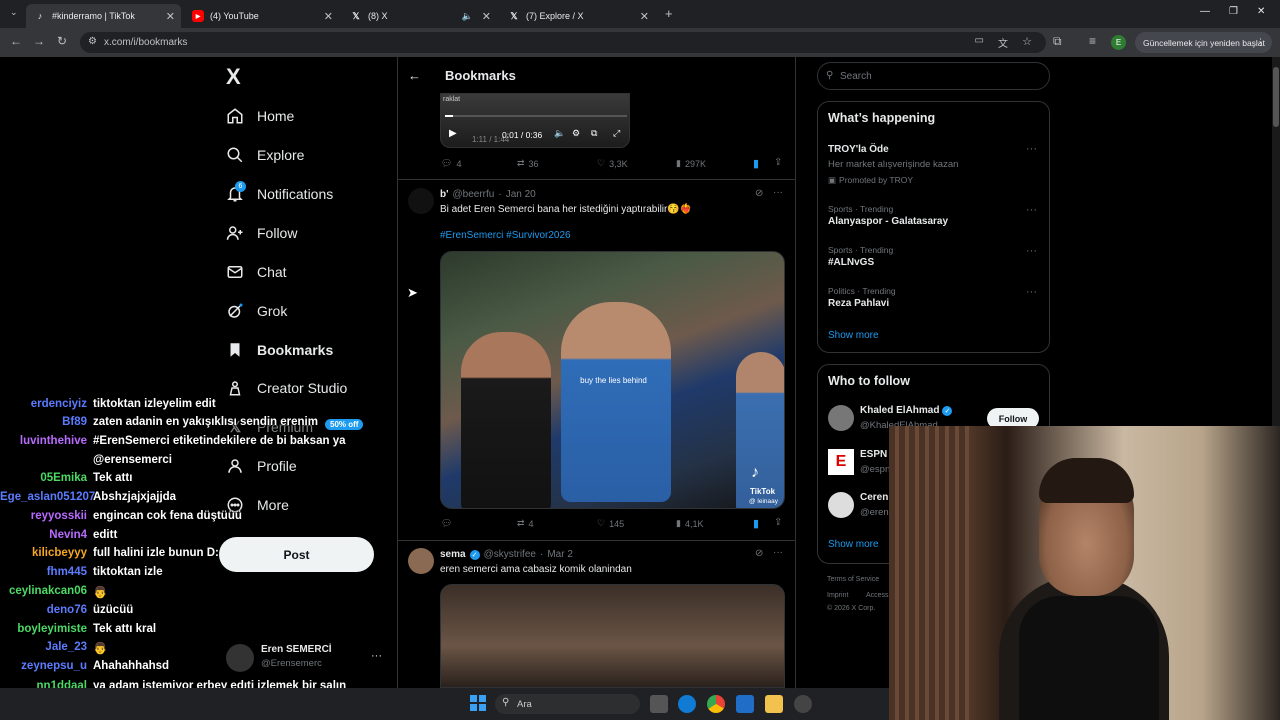 This screenshot has width=1280, height=720. I want to click on video-progress-bar, so click(536, 116).